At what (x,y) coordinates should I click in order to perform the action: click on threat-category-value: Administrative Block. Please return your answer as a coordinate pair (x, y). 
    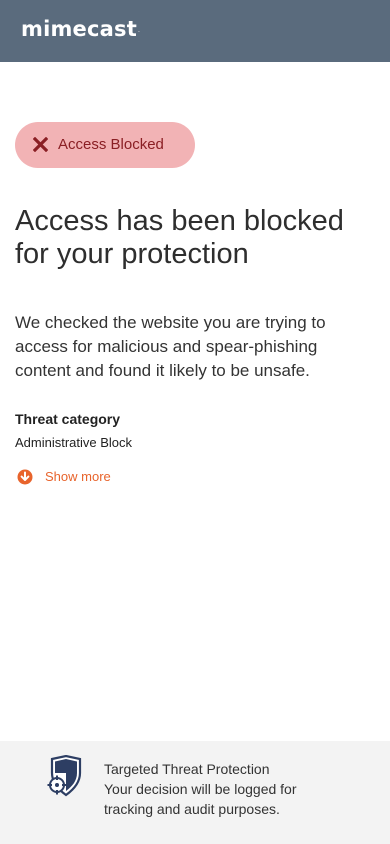
    Looking at the image, I should click on (74, 442).